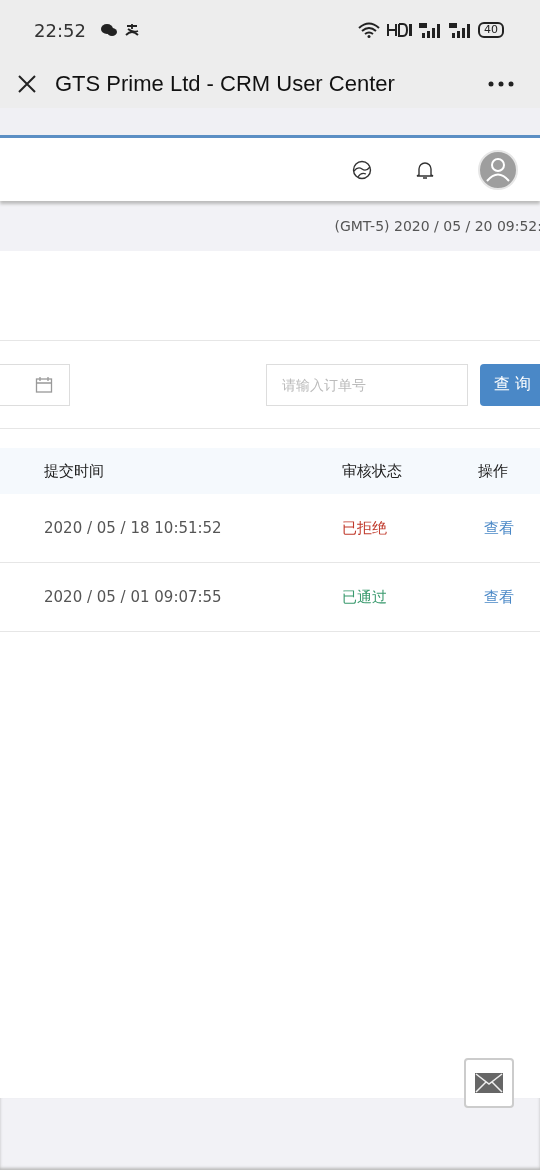  Describe the element at coordinates (510, 384) in the screenshot. I see `search-button: 查 询` at that location.